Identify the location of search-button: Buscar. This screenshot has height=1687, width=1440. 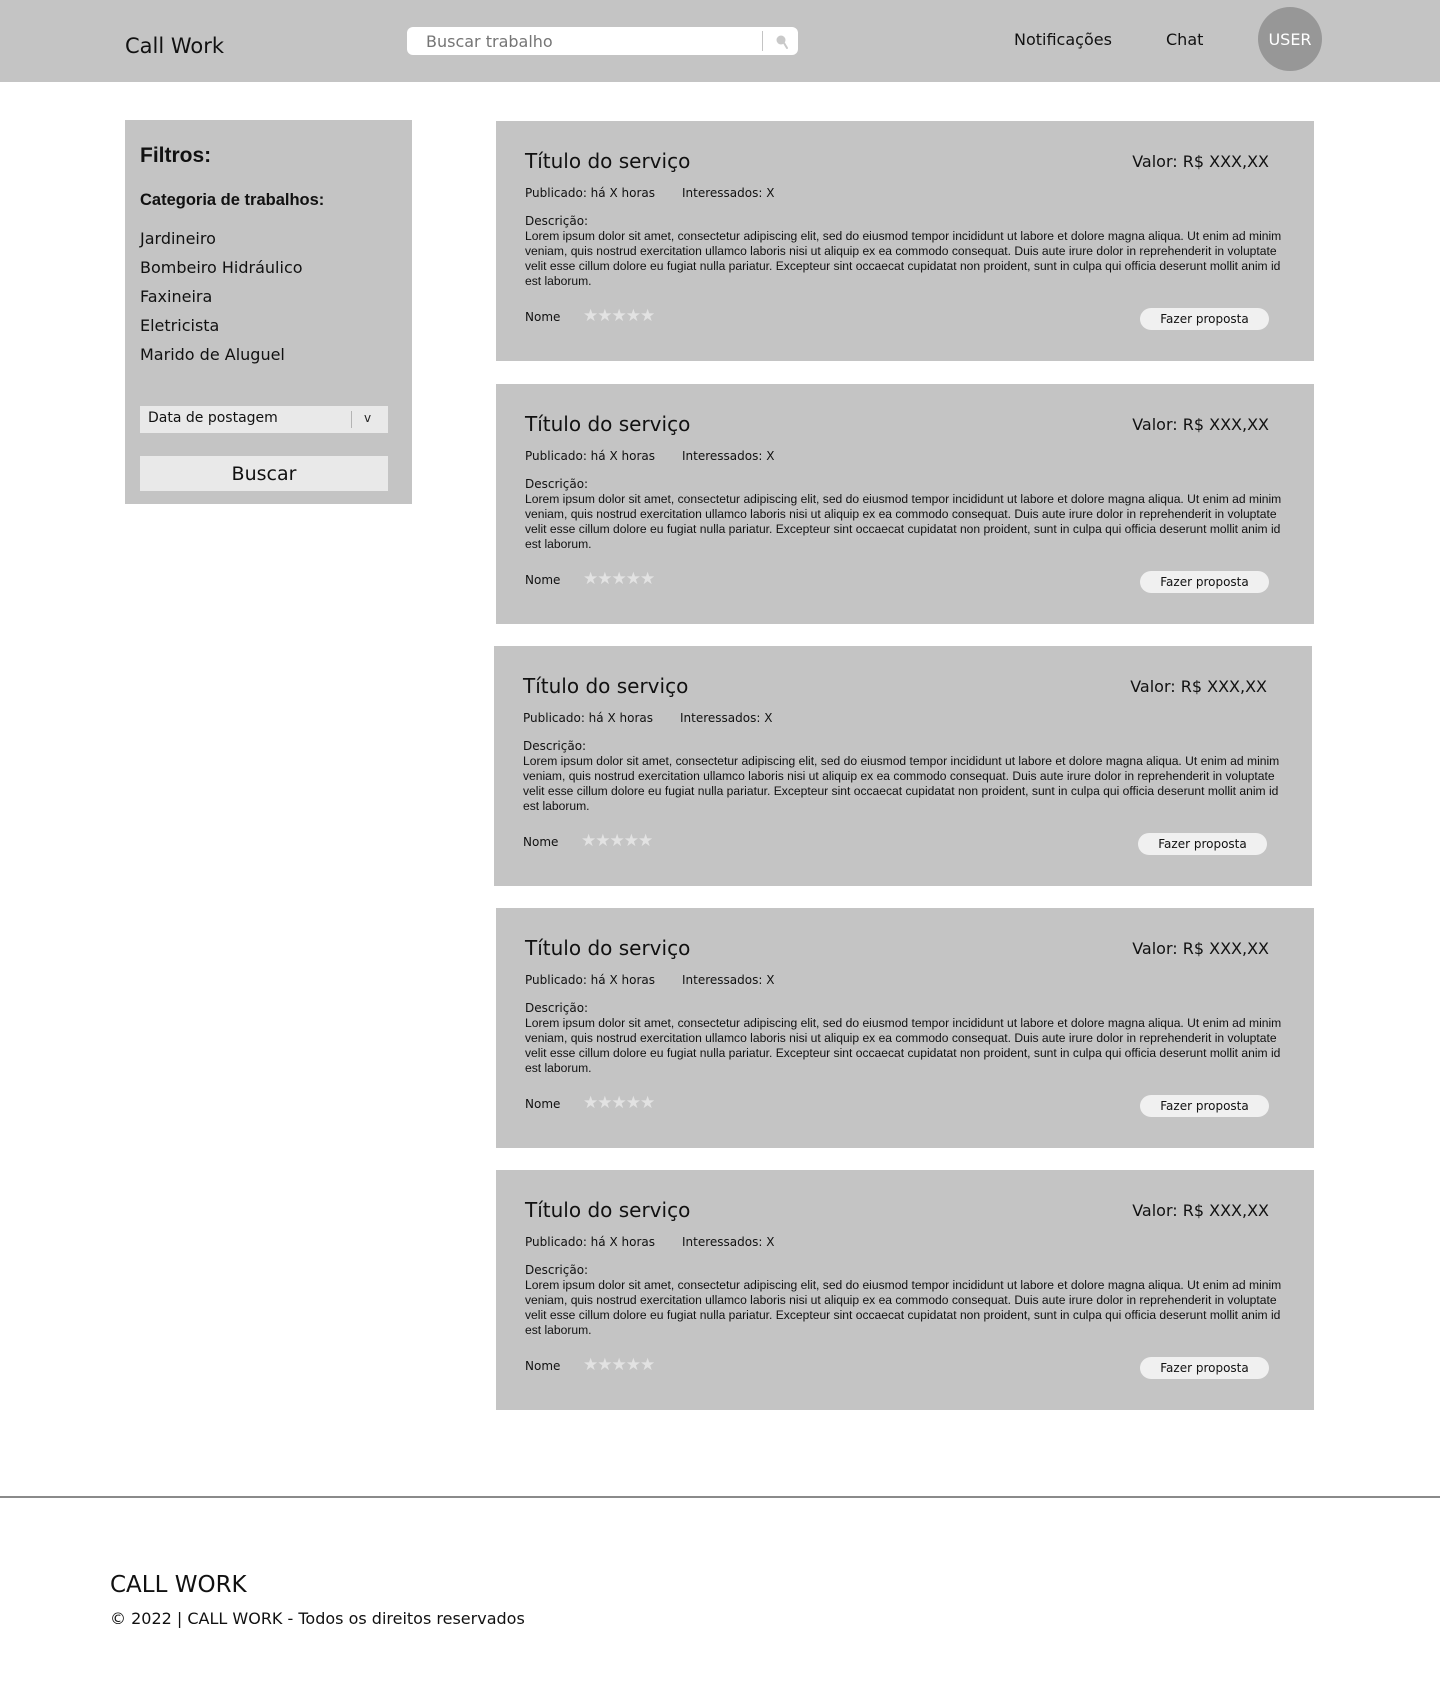
(264, 473).